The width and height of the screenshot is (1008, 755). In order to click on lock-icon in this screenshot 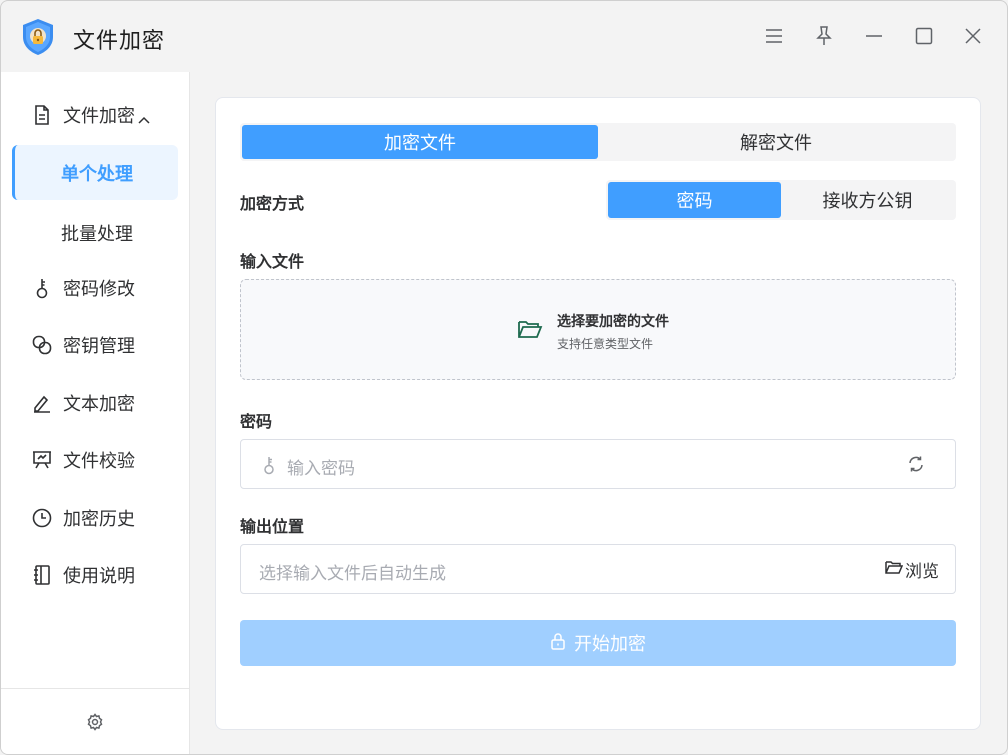, I will do `click(562, 643)`.